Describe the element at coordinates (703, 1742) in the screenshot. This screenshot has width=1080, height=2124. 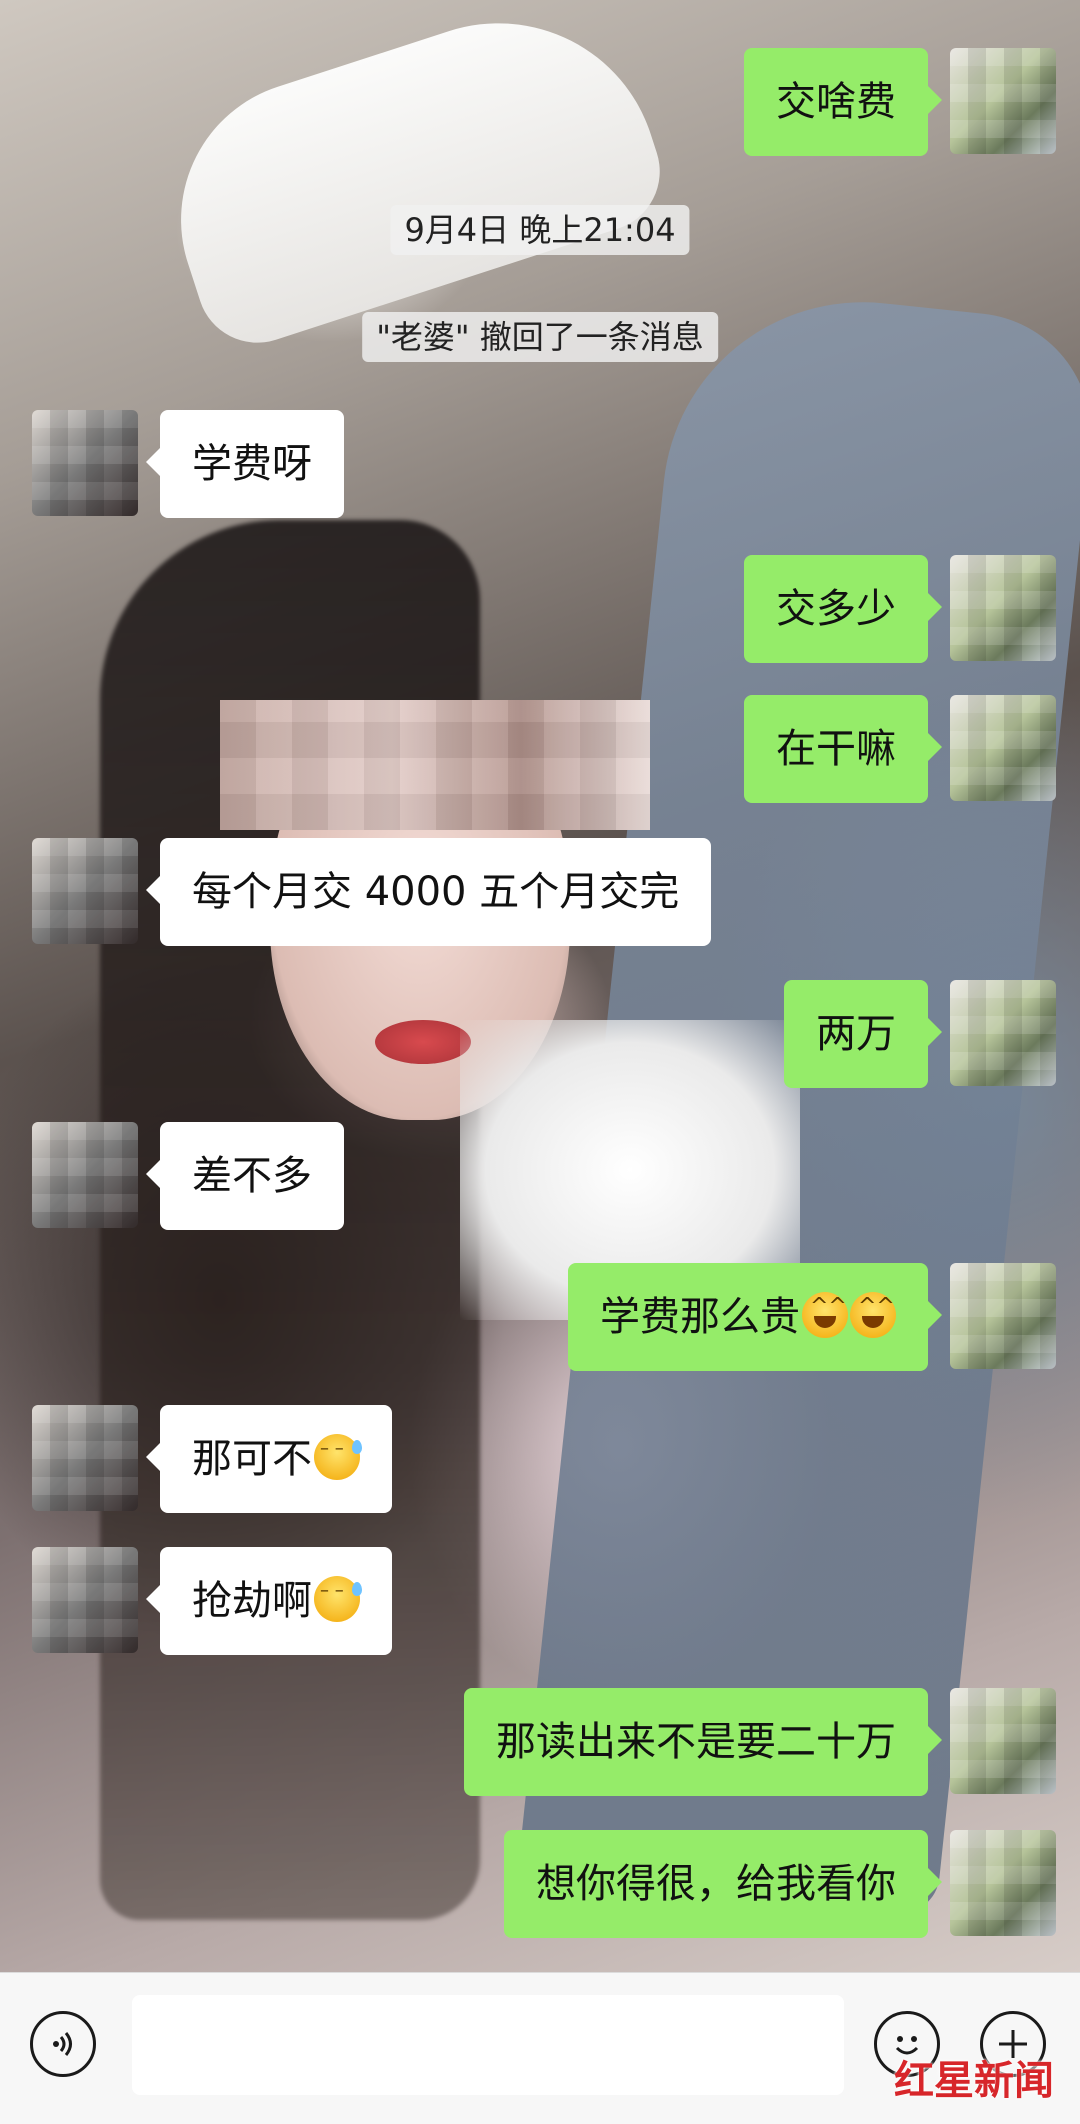
I see `message-bubble: 那读出来不是要二十万` at that location.